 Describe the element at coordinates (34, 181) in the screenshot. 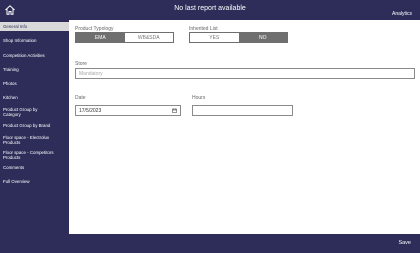

I see `sidebar-item-full-overview: Full Overview` at that location.